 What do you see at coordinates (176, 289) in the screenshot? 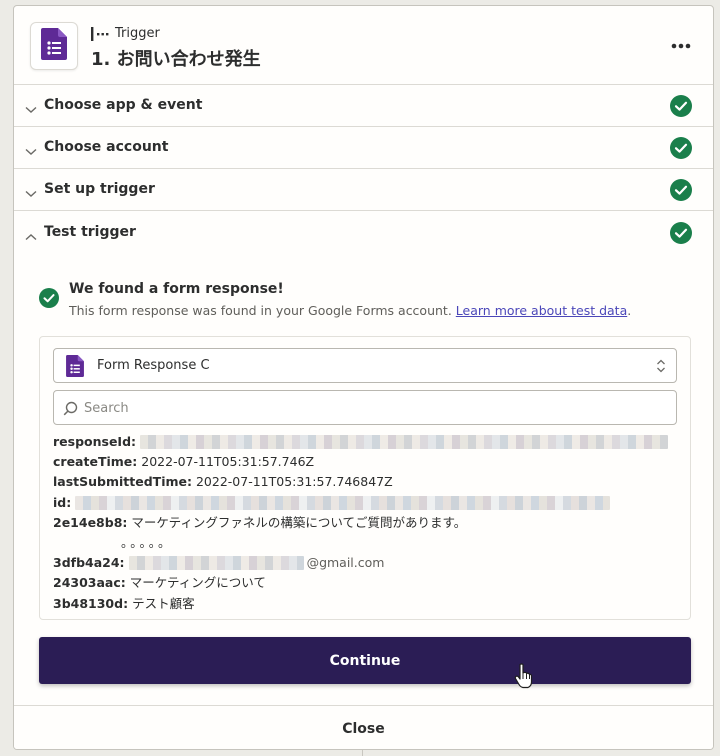
I see `result-title: We found a form response!` at bounding box center [176, 289].